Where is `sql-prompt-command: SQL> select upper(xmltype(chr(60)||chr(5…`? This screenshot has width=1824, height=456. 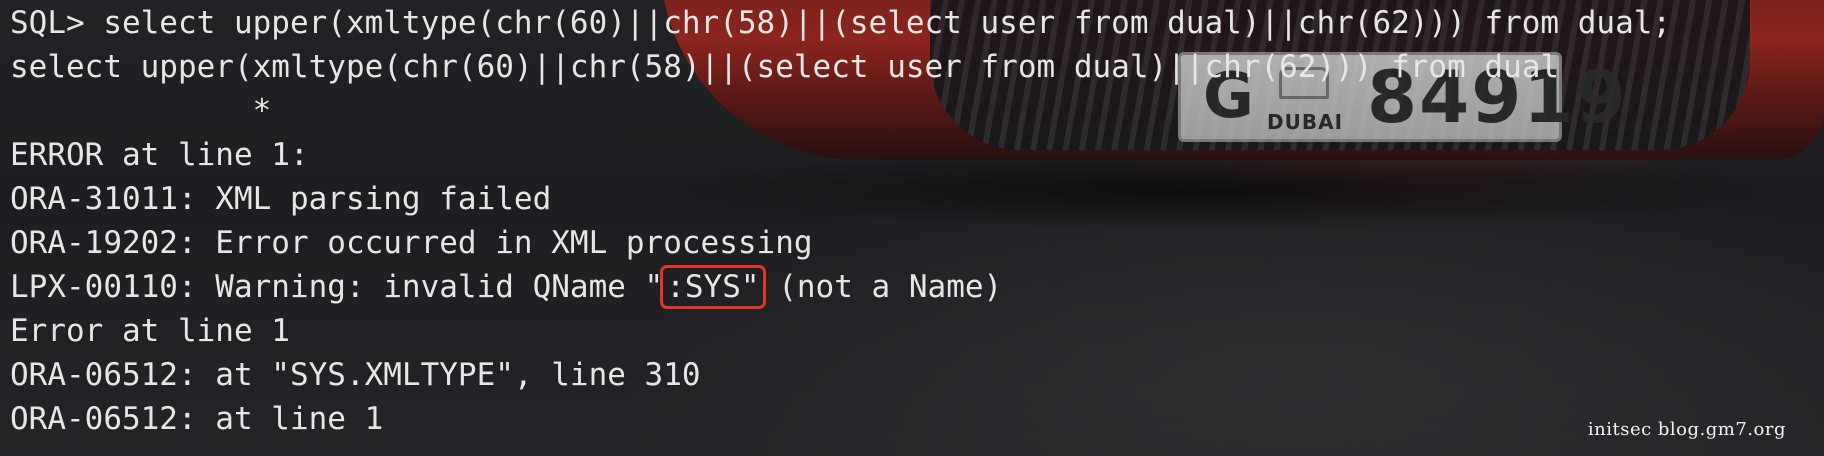
sql-prompt-command: SQL> select upper(xmltype(chr(60)||chr(5… is located at coordinates (841, 23).